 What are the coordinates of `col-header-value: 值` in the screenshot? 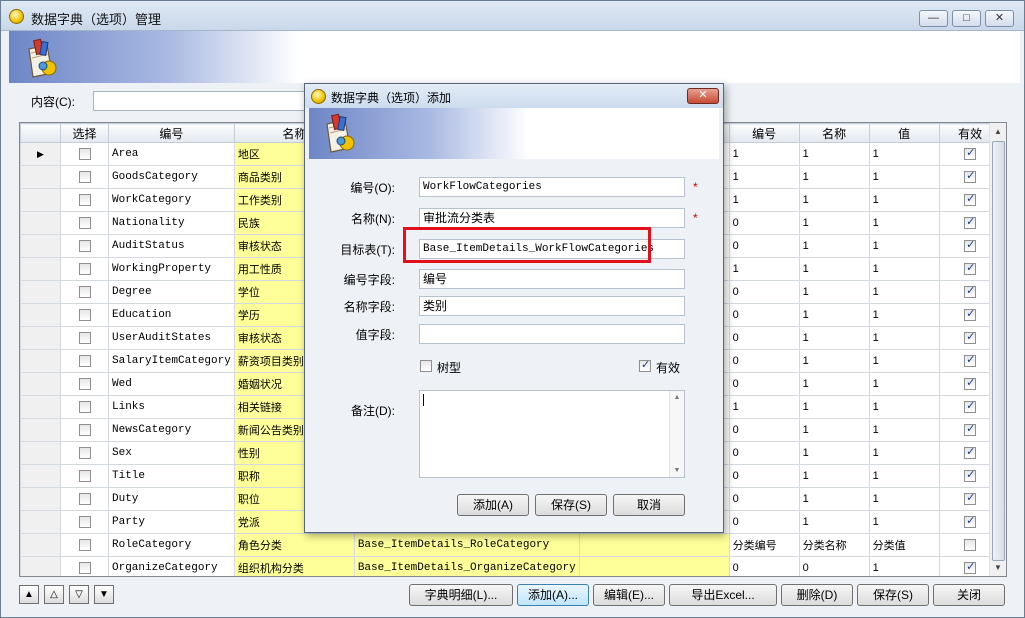 It's located at (904, 133).